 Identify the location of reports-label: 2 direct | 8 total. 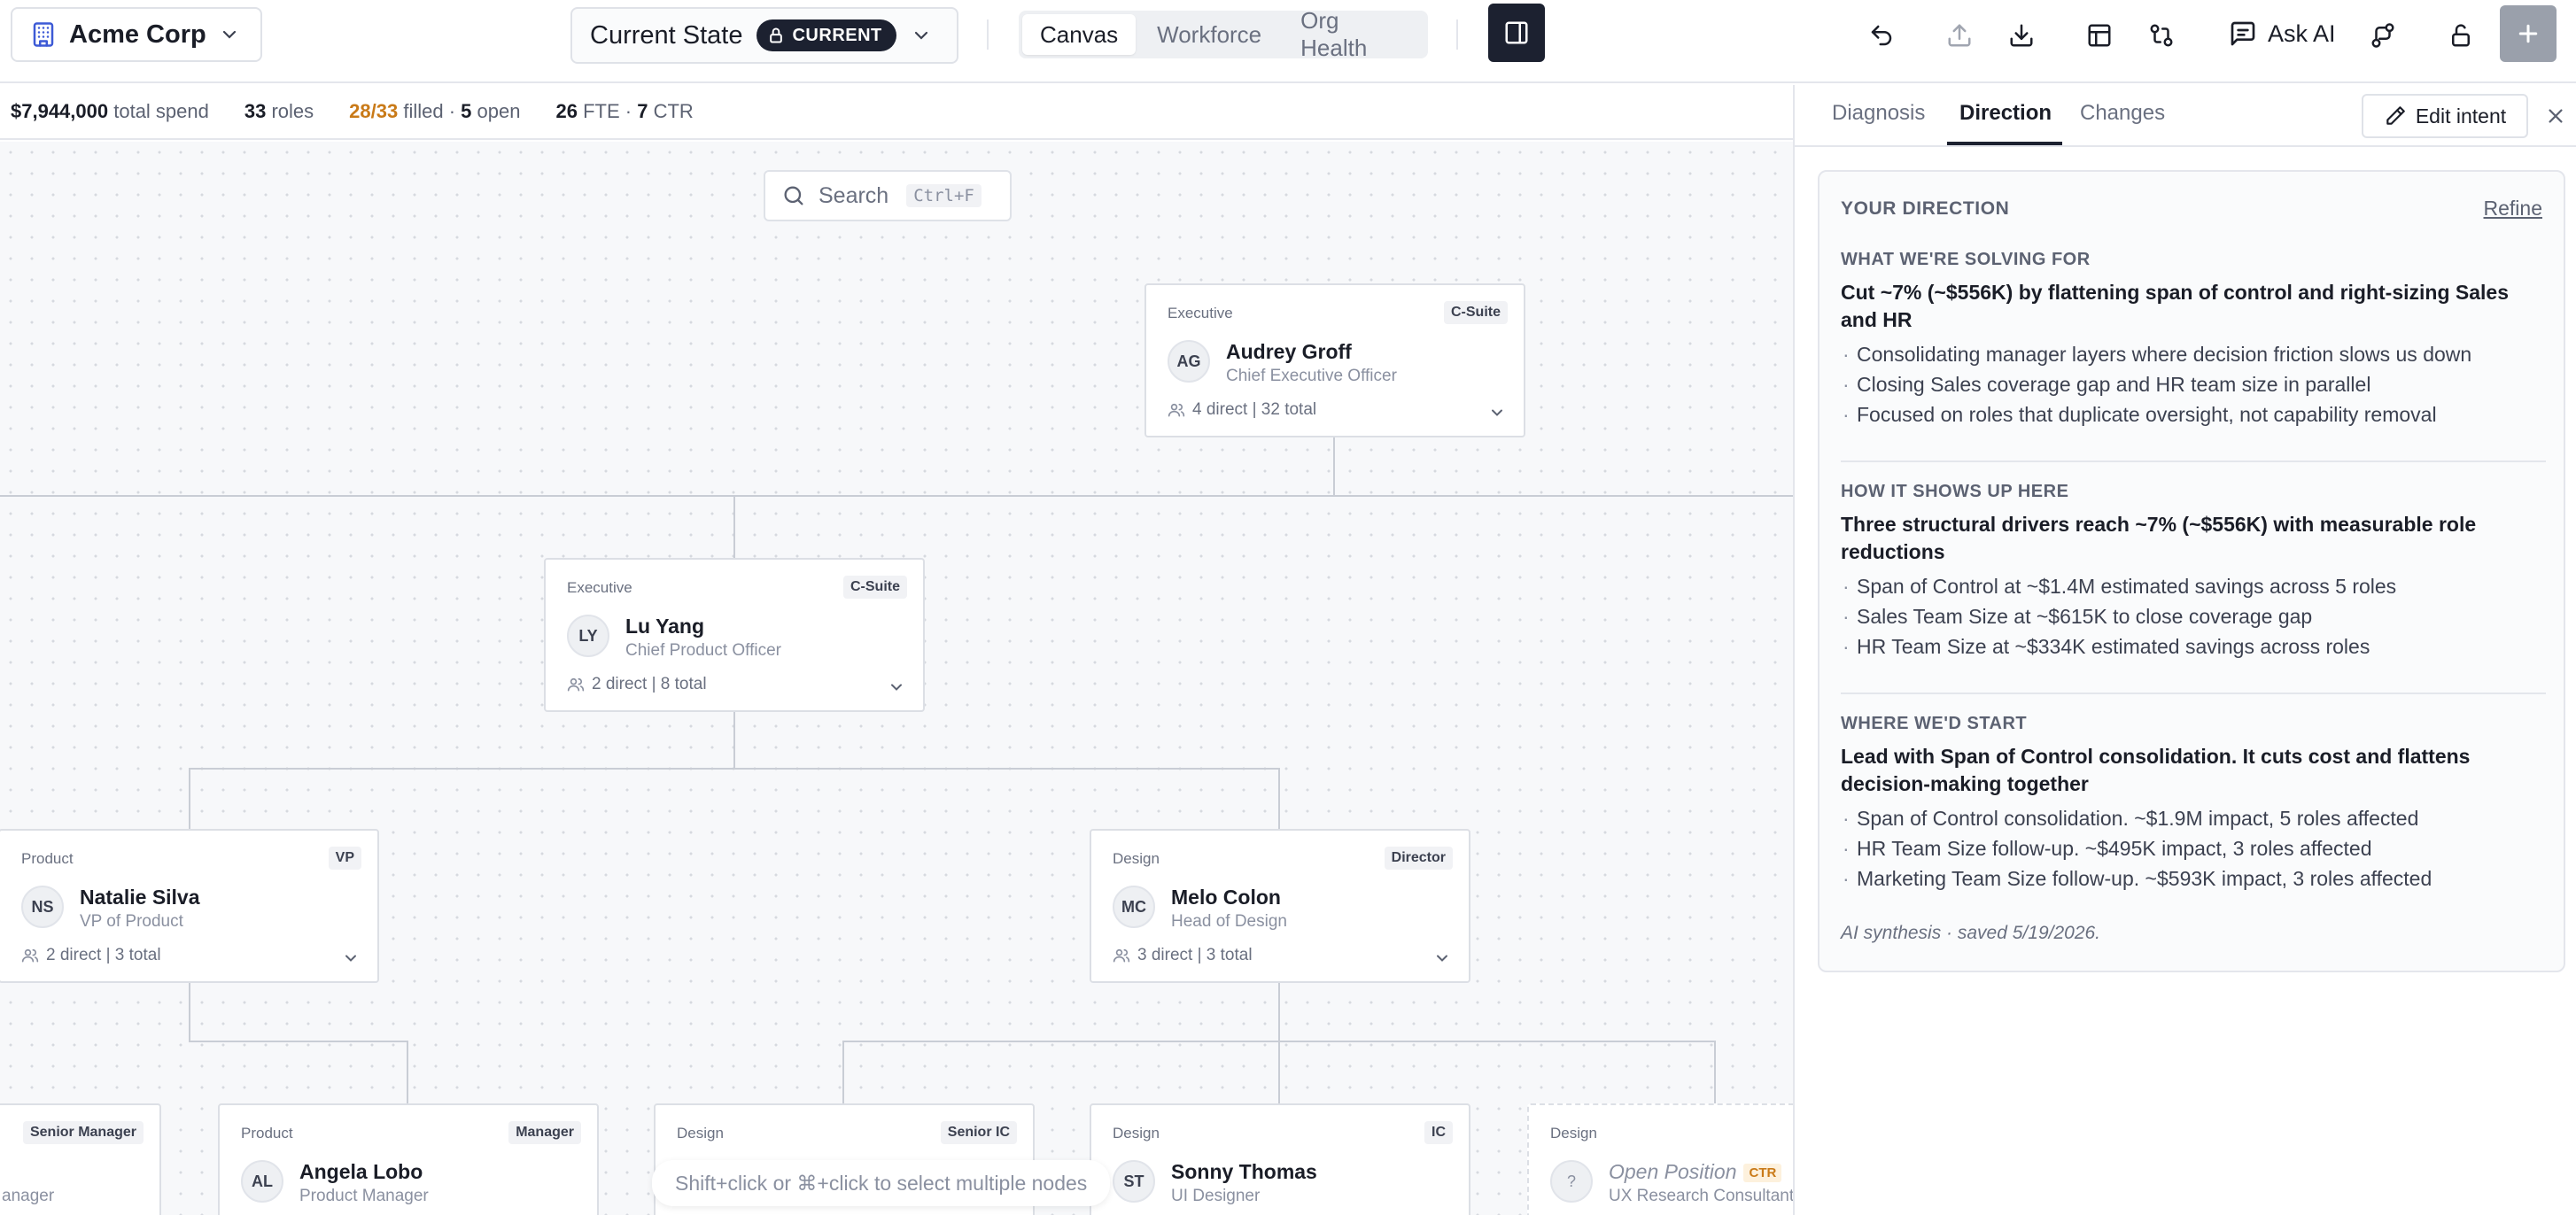
(649, 684).